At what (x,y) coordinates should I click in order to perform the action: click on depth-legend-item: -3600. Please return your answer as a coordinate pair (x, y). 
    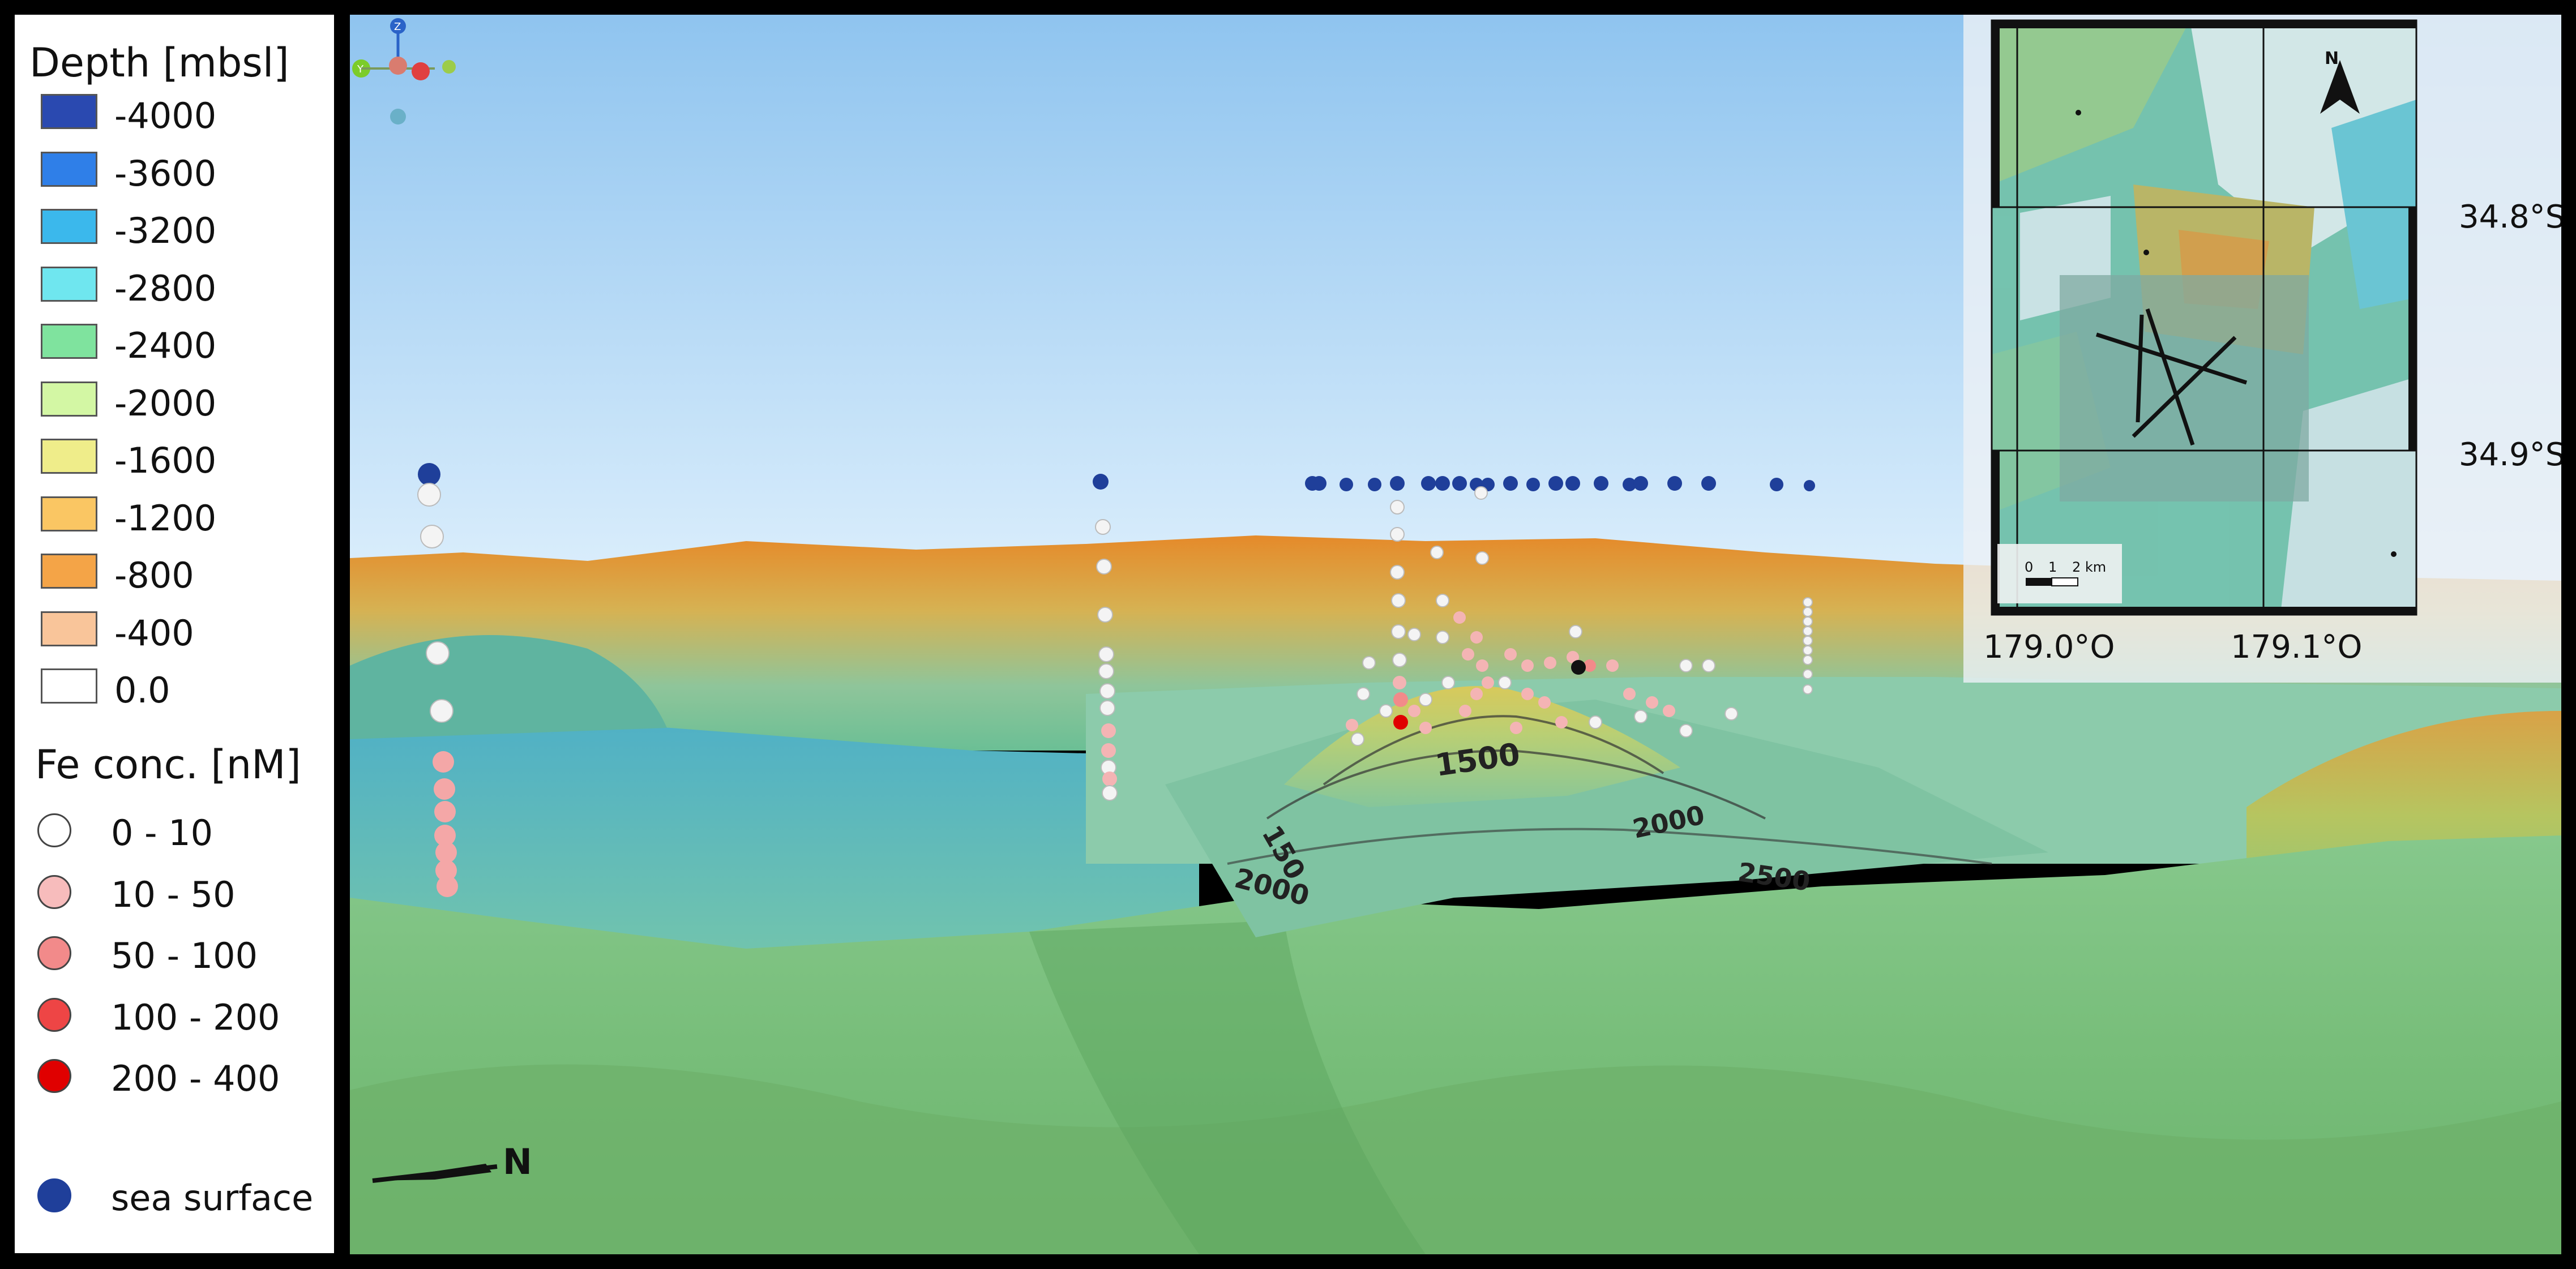
    Looking at the image, I should click on (177, 172).